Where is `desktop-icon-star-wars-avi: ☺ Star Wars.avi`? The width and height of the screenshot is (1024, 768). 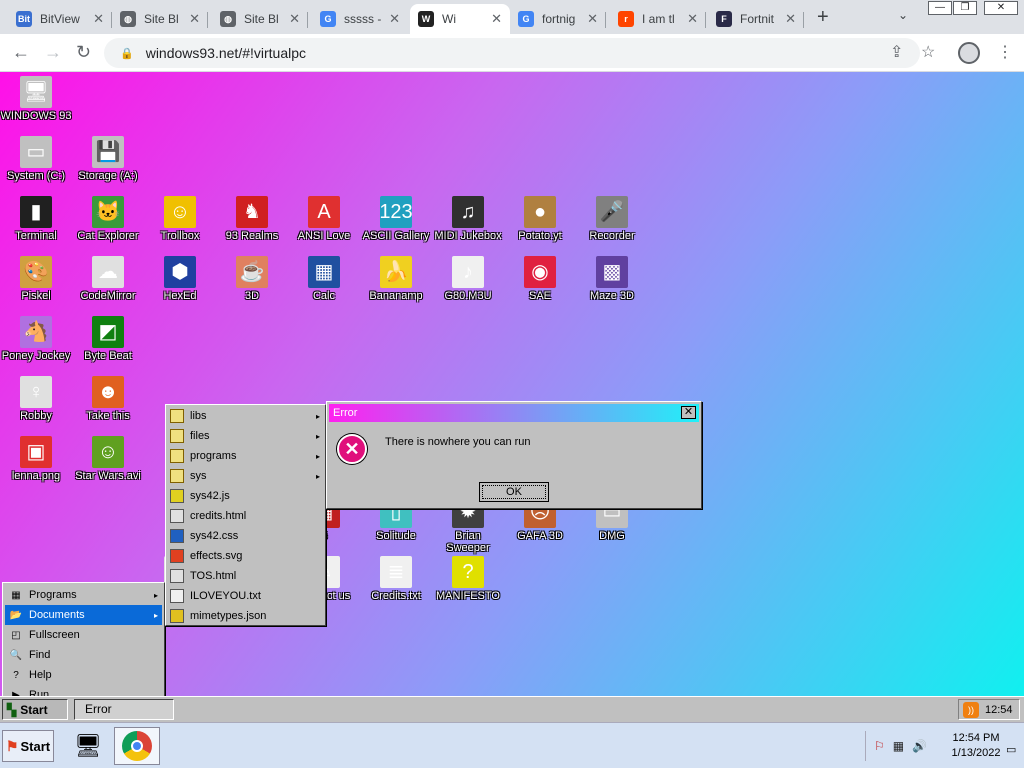 desktop-icon-star-wars-avi: ☺ Star Wars.avi is located at coordinates (108, 459).